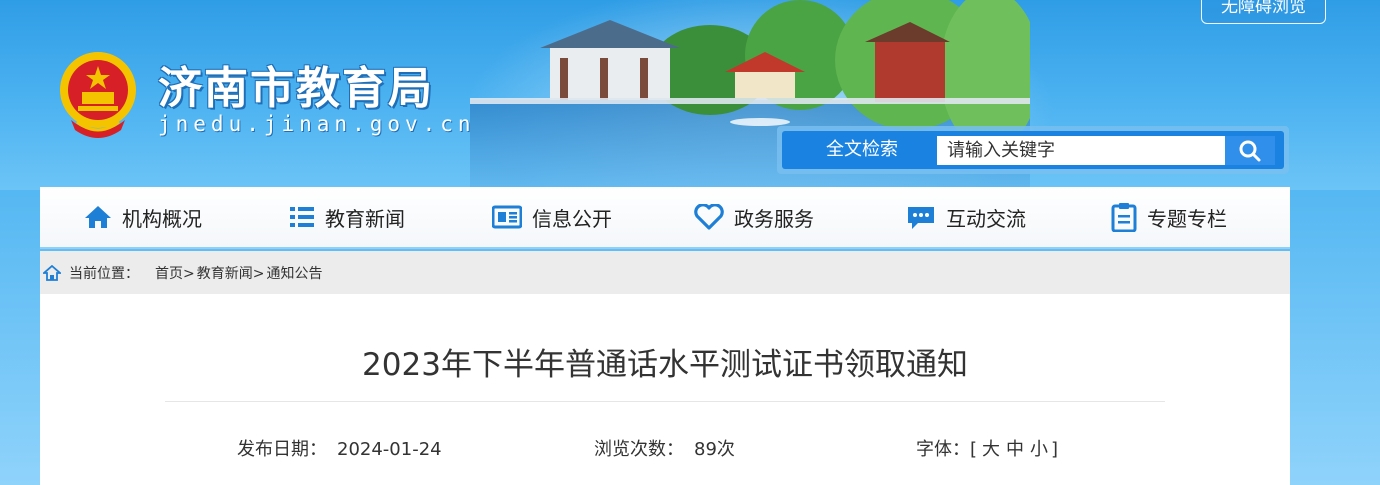 Image resolution: width=1380 pixels, height=485 pixels. I want to click on search-label: 全文检索, so click(862, 149).